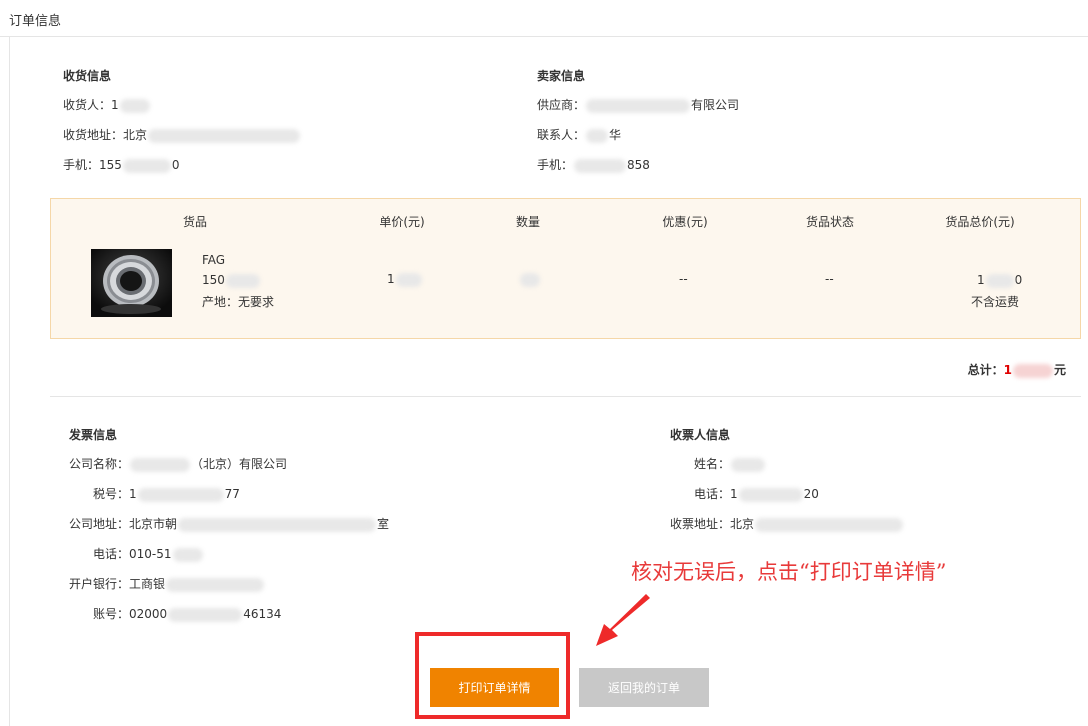 This screenshot has width=1088, height=726. What do you see at coordinates (93, 435) in the screenshot?
I see `invoice-section-title: 发票信息` at bounding box center [93, 435].